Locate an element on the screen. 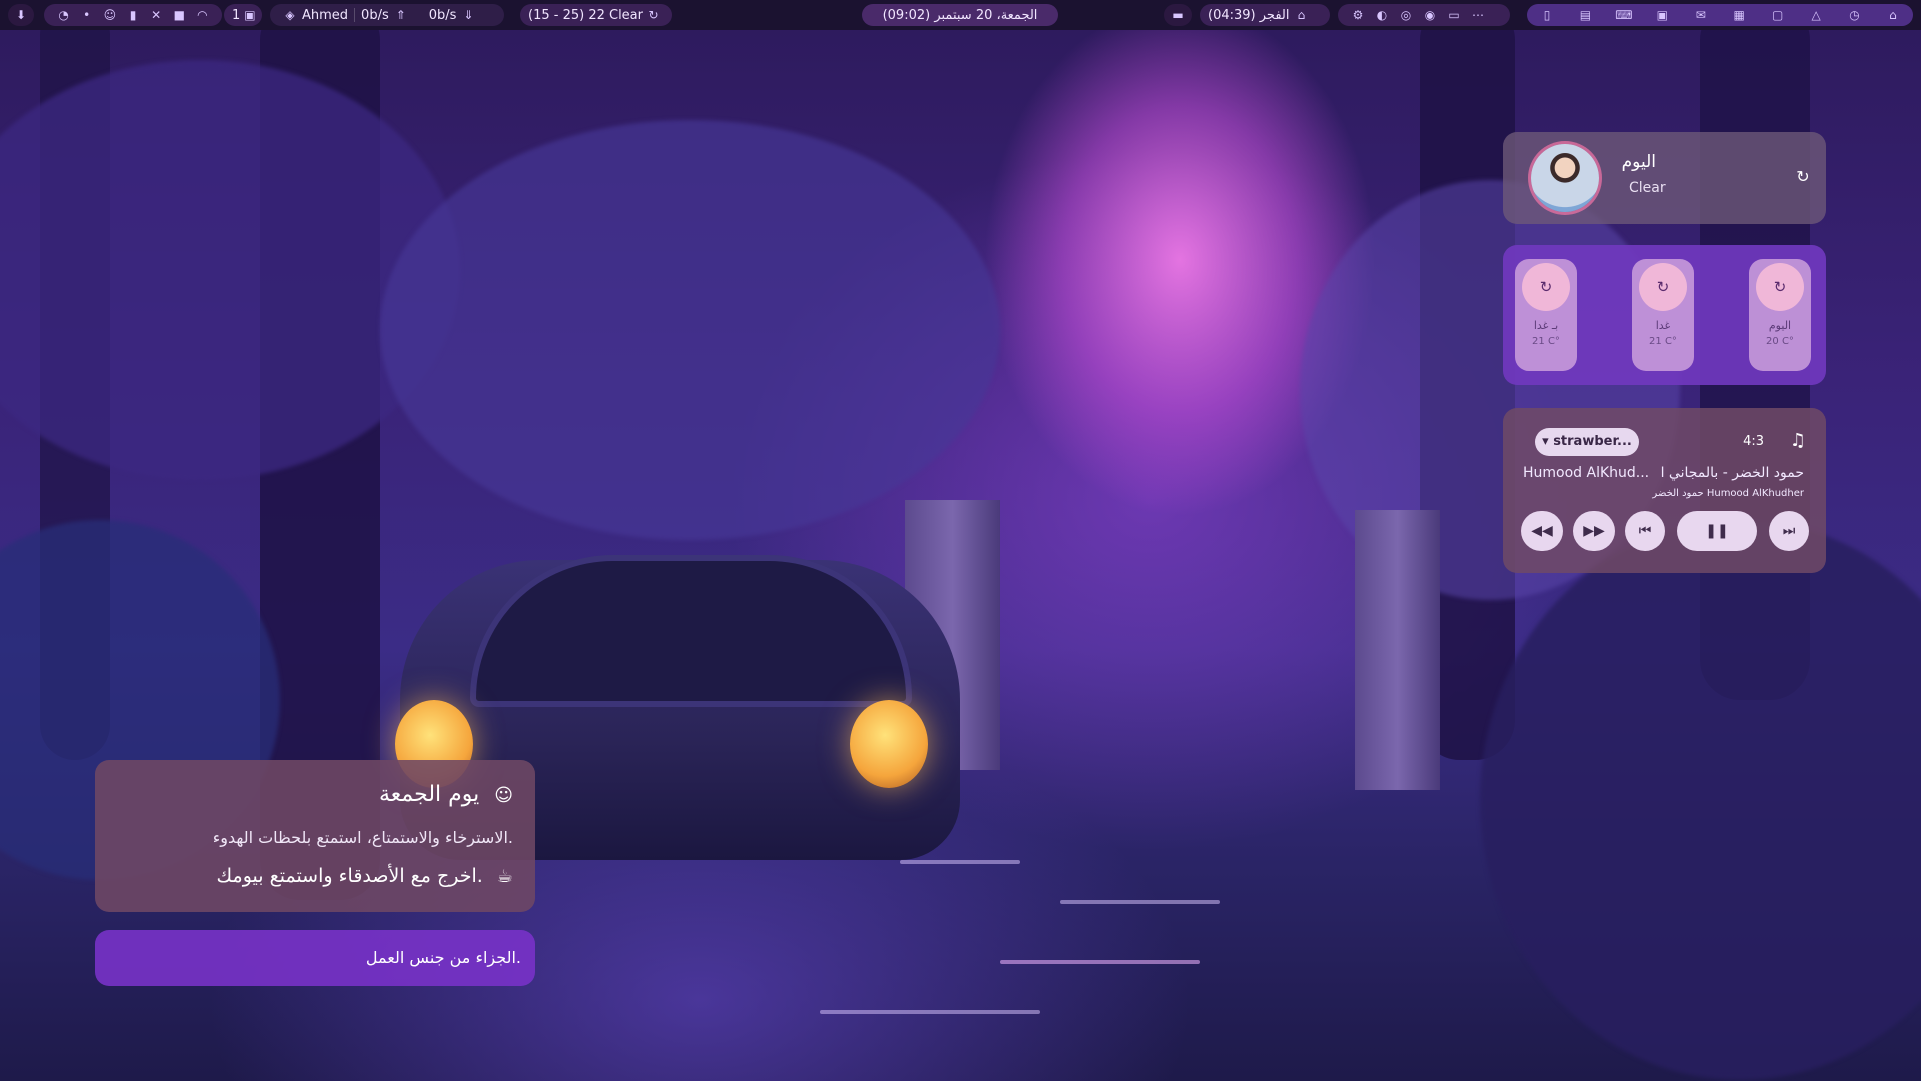 This screenshot has width=1921, height=1081. weather-condition: Clear is located at coordinates (1647, 188).